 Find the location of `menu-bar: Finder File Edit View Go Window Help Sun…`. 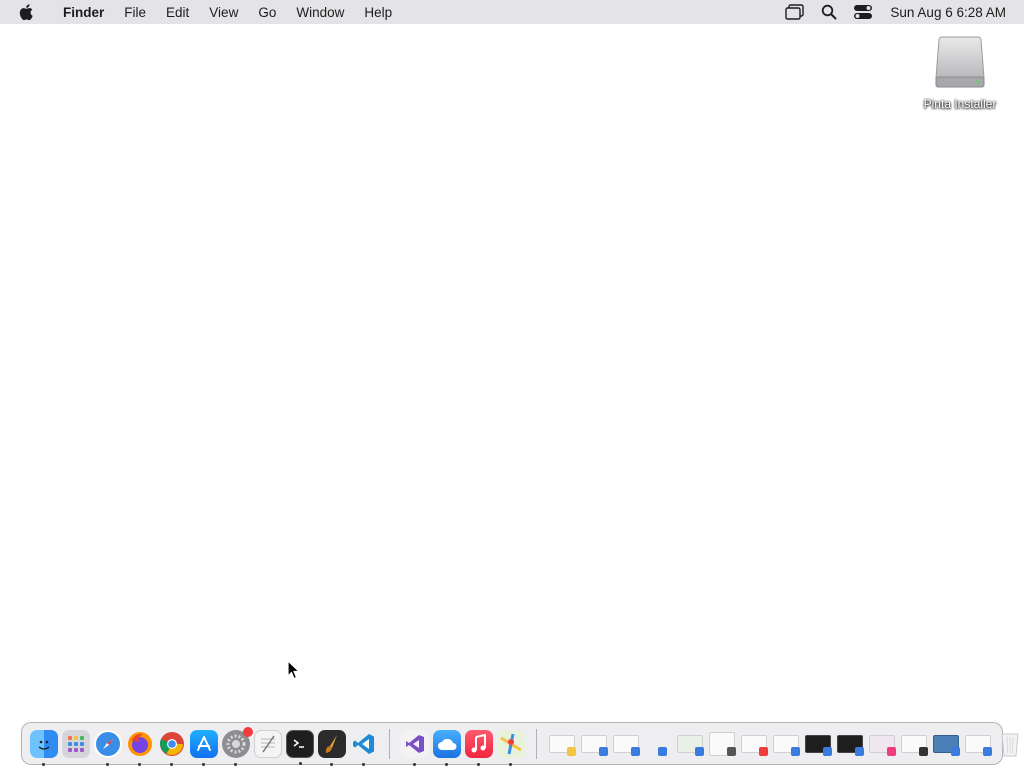

menu-bar: Finder File Edit View Go Window Help Sun… is located at coordinates (512, 12).